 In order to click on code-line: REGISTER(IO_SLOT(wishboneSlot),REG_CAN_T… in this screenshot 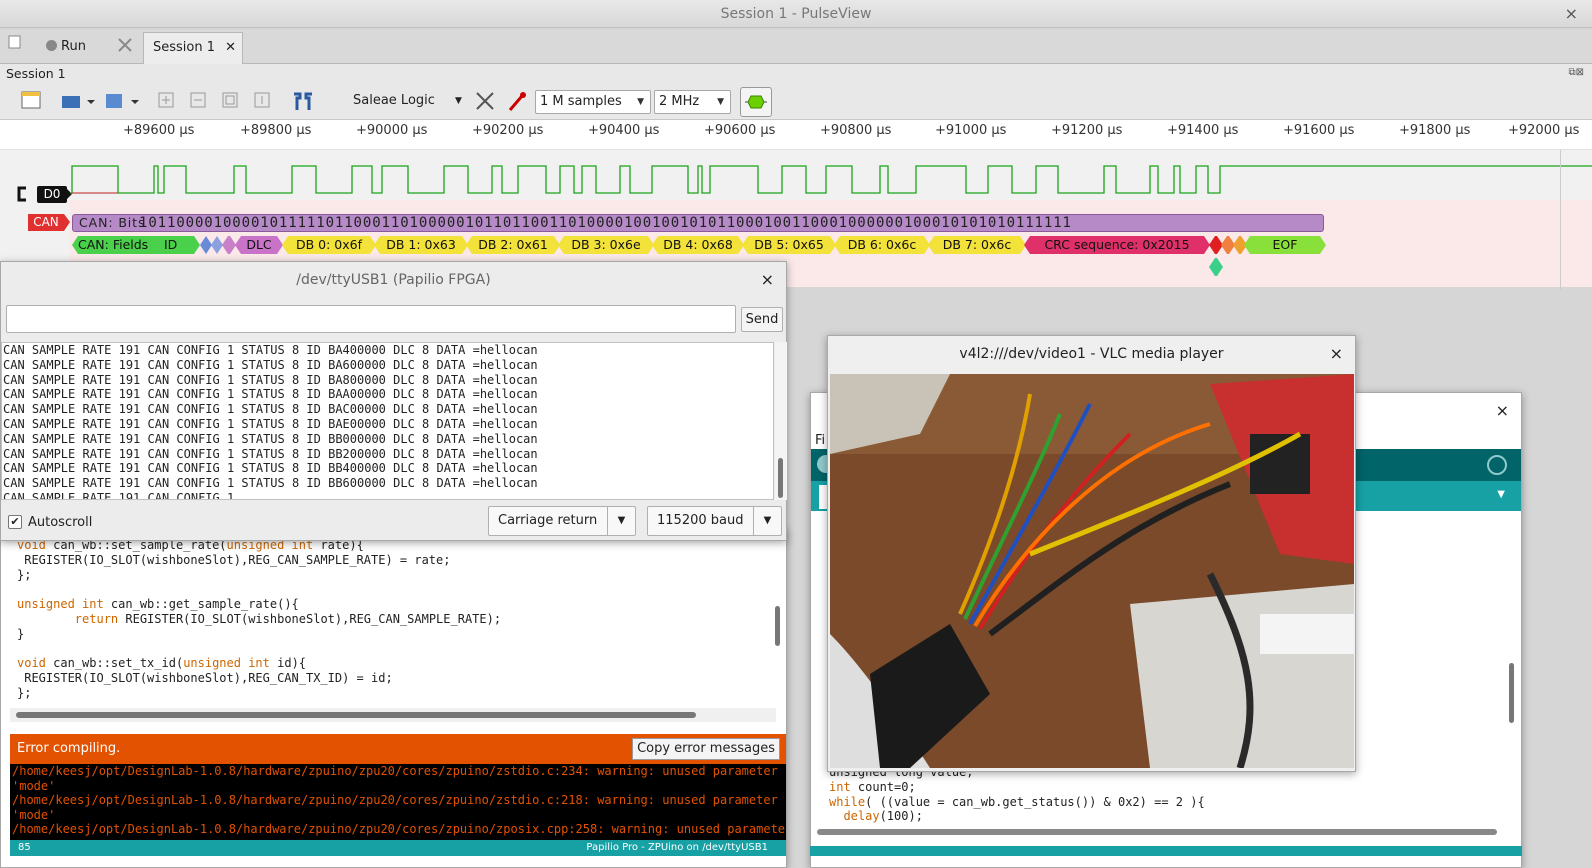, I will do `click(205, 678)`.